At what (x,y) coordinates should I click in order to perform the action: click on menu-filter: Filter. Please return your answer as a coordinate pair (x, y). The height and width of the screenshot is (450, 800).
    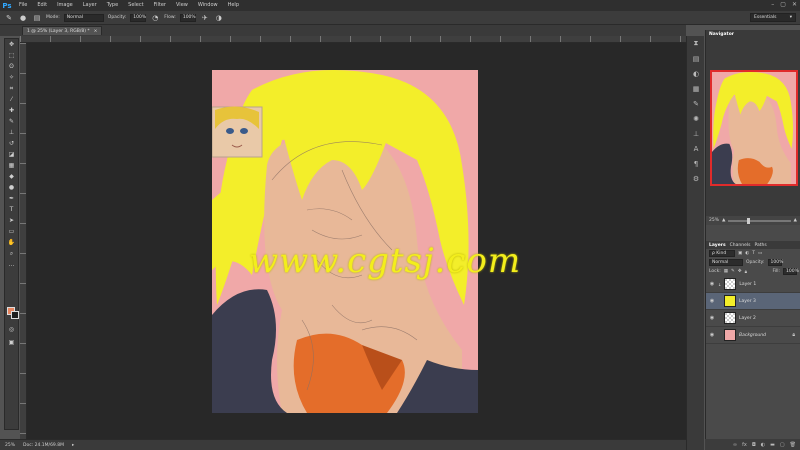
    Looking at the image, I should click on (160, 5).